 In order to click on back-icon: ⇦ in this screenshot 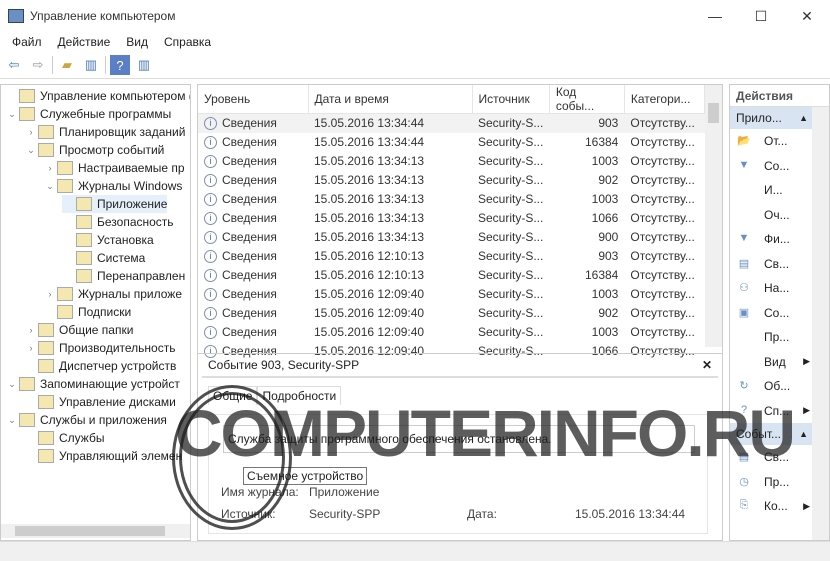, I will do `click(14, 65)`.